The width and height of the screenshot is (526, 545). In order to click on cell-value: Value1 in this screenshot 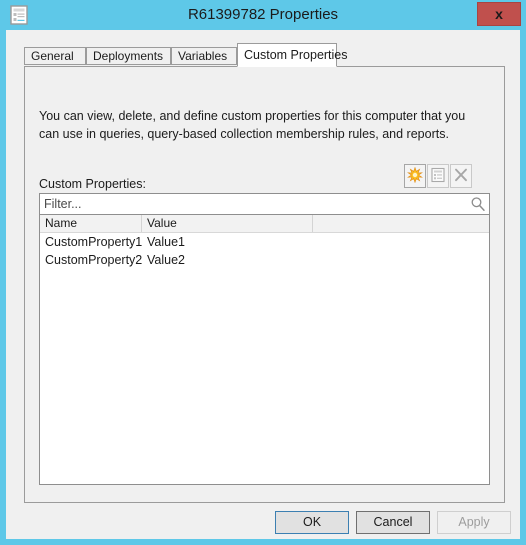, I will do `click(166, 242)`.